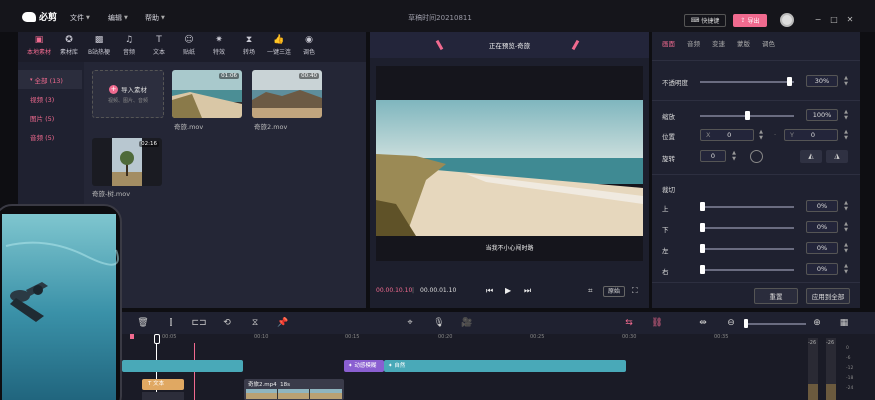 The image size is (875, 400). What do you see at coordinates (818, 20) in the screenshot?
I see `minimize-icon: −` at bounding box center [818, 20].